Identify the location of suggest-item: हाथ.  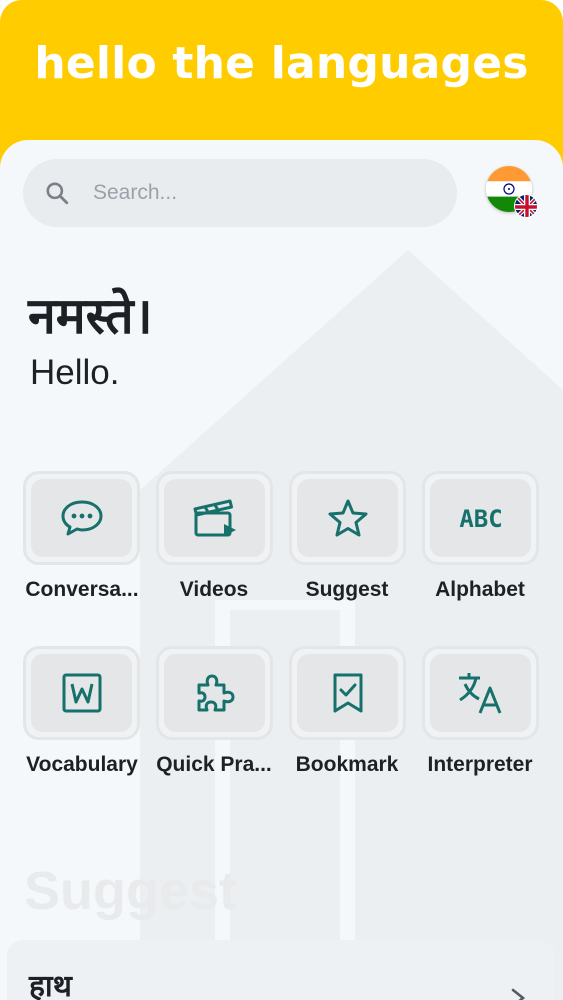
(281, 970).